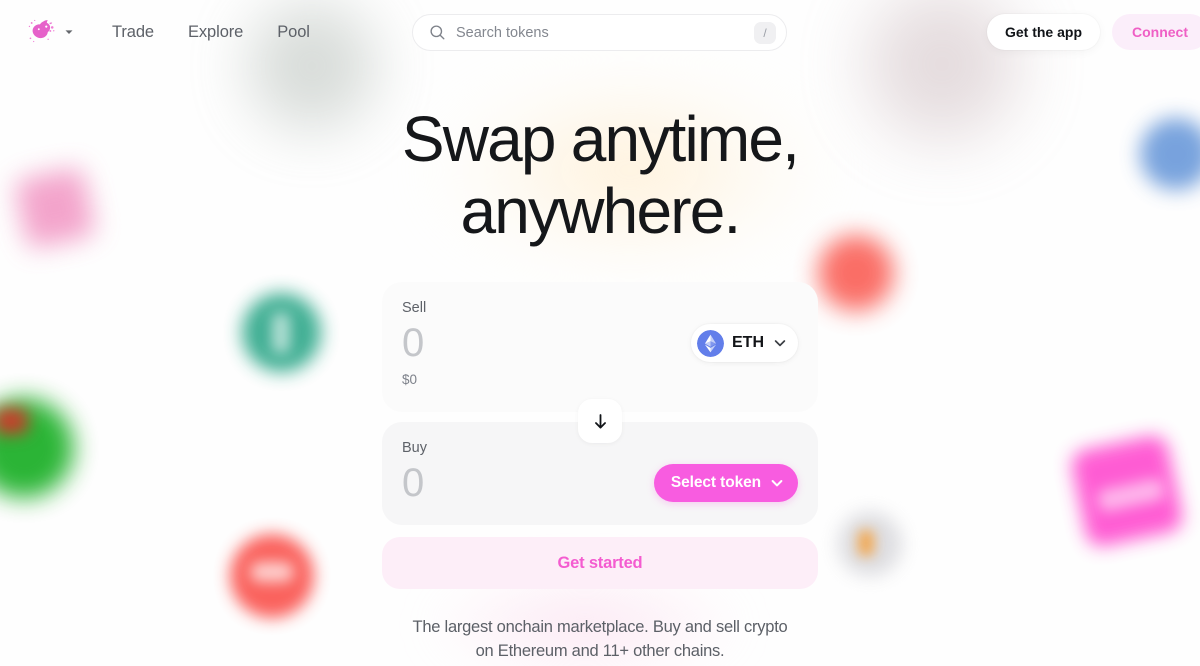 This screenshot has height=666, width=1200. Describe the element at coordinates (41, 31) in the screenshot. I see `uniswap-unicorn-logo` at that location.